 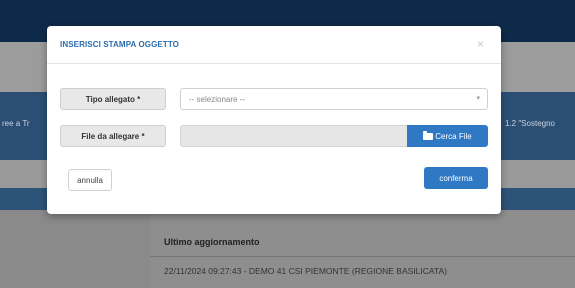 I want to click on attachment-type-select: -- selezionare -- ▾, so click(x=334, y=99).